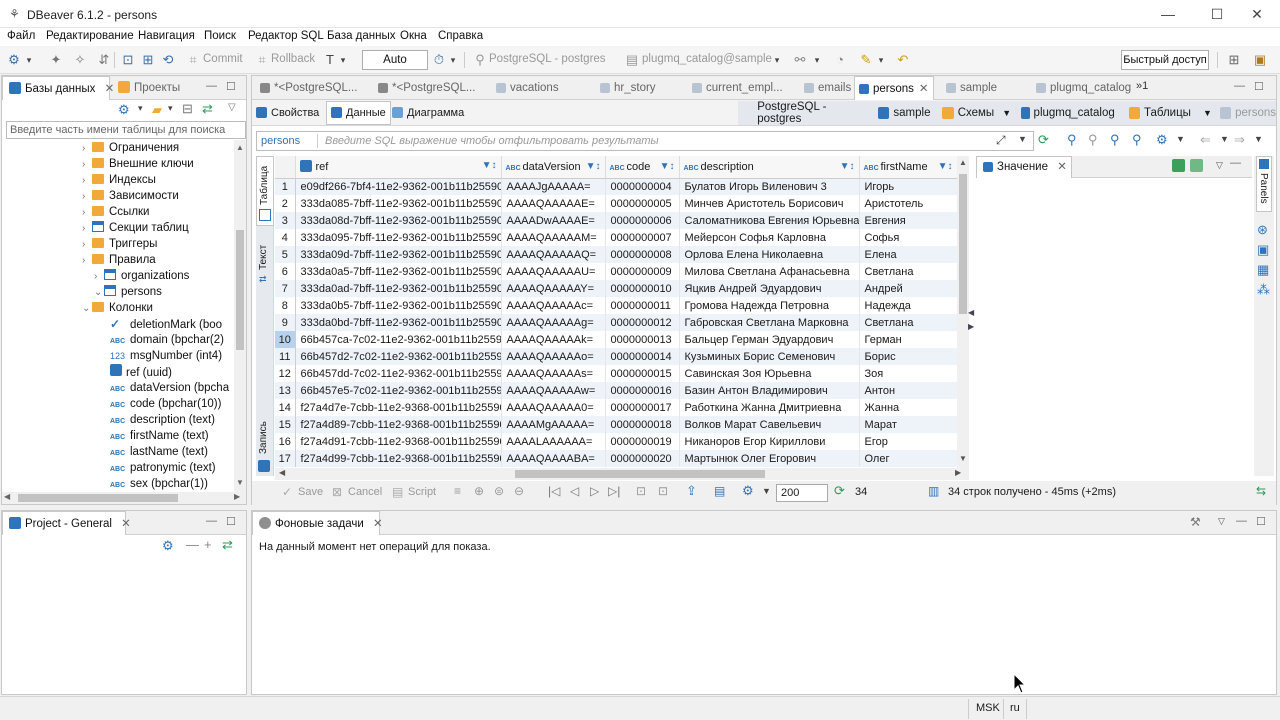 This screenshot has height=720, width=1280. I want to click on column-header: ref ▼↕, so click(398, 167).